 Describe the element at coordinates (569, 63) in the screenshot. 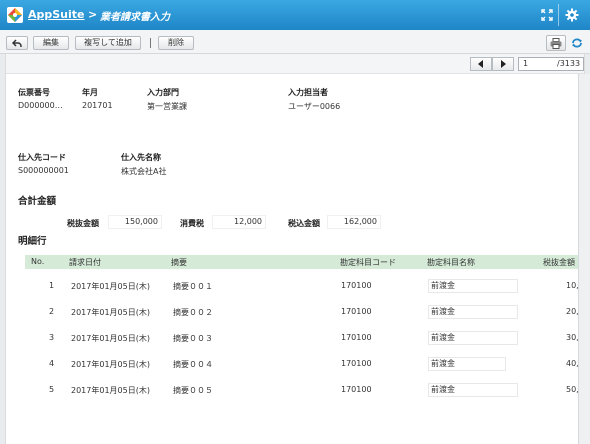

I see `record-total: /3133` at that location.